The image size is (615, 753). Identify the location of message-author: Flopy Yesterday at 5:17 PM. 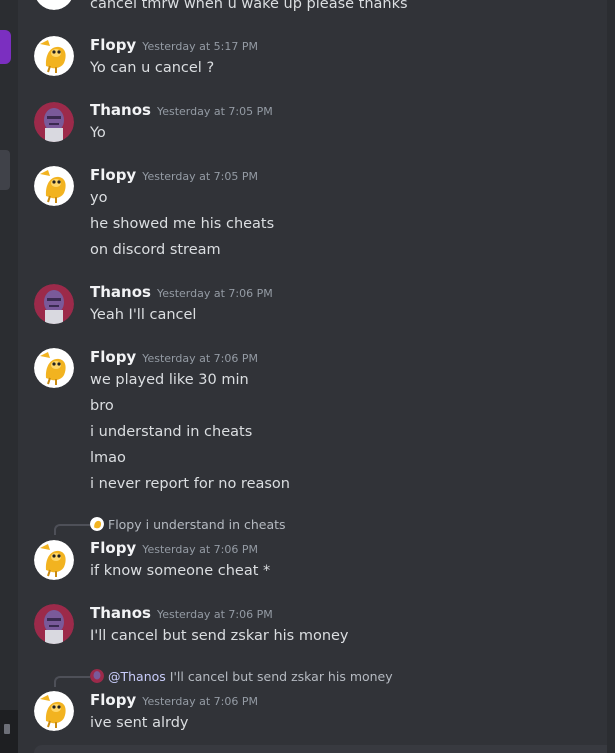
(174, 46).